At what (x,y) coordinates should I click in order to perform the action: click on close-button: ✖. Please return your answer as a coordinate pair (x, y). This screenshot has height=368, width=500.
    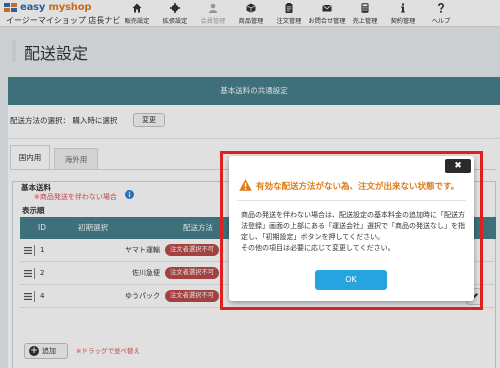
    Looking at the image, I should click on (458, 166).